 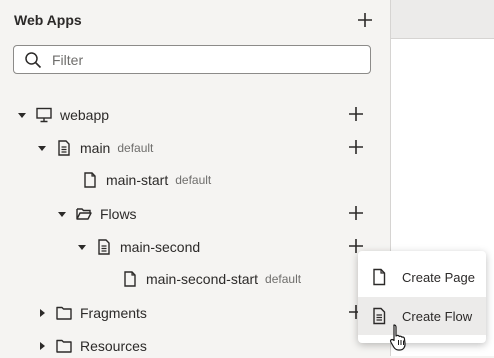 What do you see at coordinates (365, 20) in the screenshot?
I see `add-web-app-plus-icon` at bounding box center [365, 20].